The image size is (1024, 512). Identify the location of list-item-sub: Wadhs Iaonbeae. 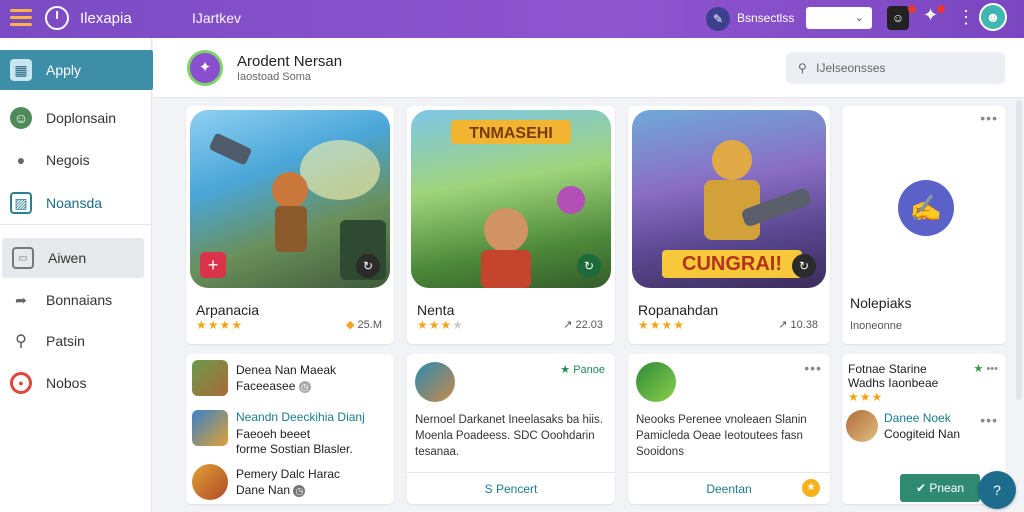
(893, 383).